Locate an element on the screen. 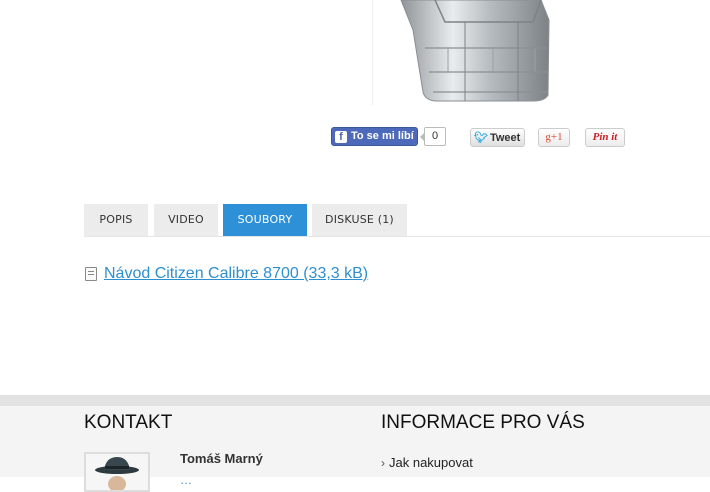 Image resolution: width=710 pixels, height=492 pixels. google-plus-button: g+1 is located at coordinates (554, 137).